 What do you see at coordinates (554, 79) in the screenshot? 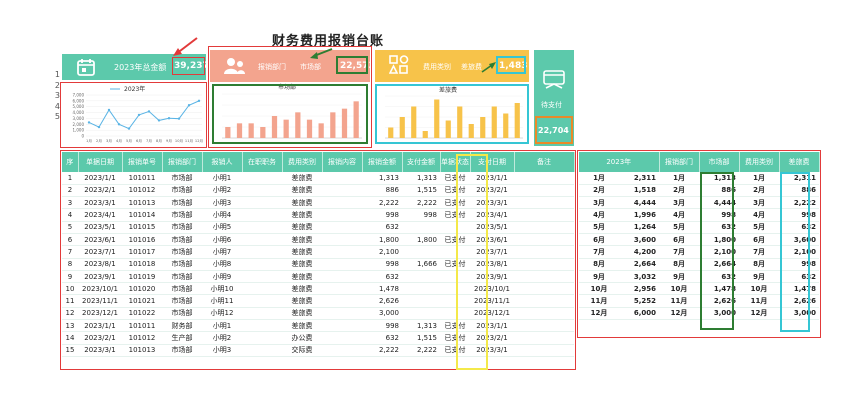
I see `payment-icon` at bounding box center [554, 79].